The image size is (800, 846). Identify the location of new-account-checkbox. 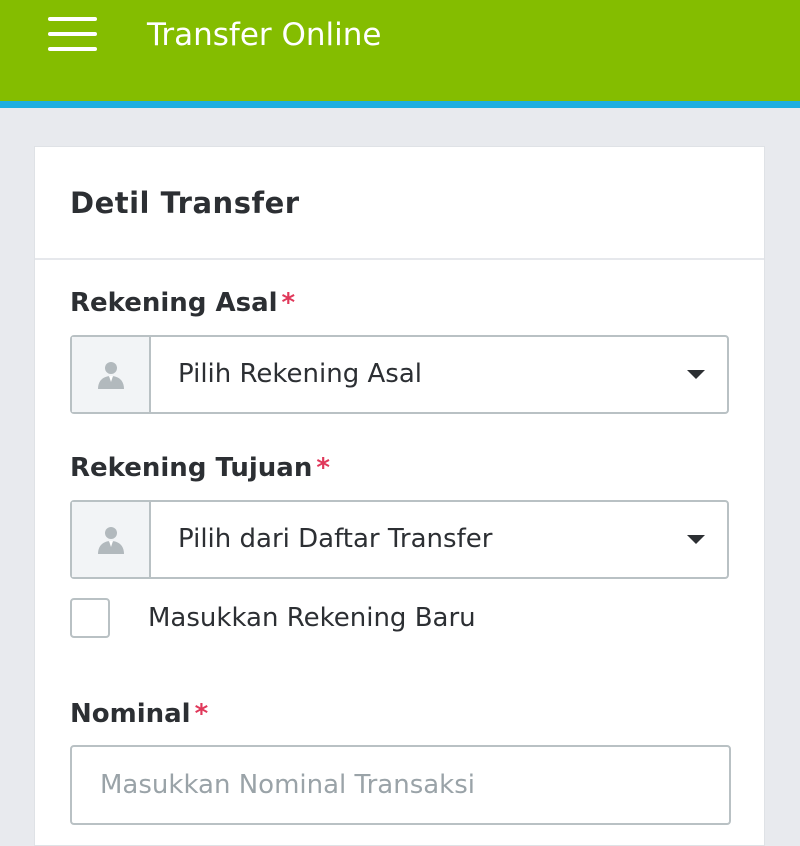
(90, 618).